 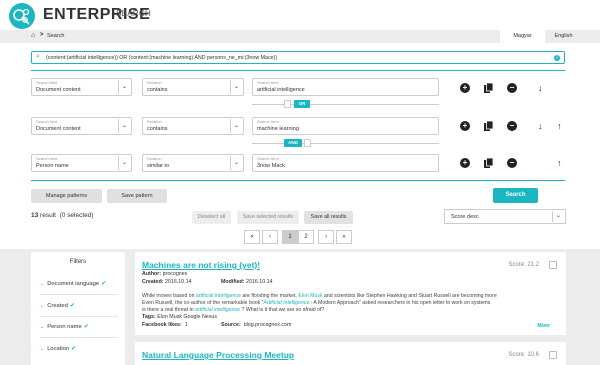 What do you see at coordinates (344, 237) in the screenshot?
I see `page-last: »` at bounding box center [344, 237].